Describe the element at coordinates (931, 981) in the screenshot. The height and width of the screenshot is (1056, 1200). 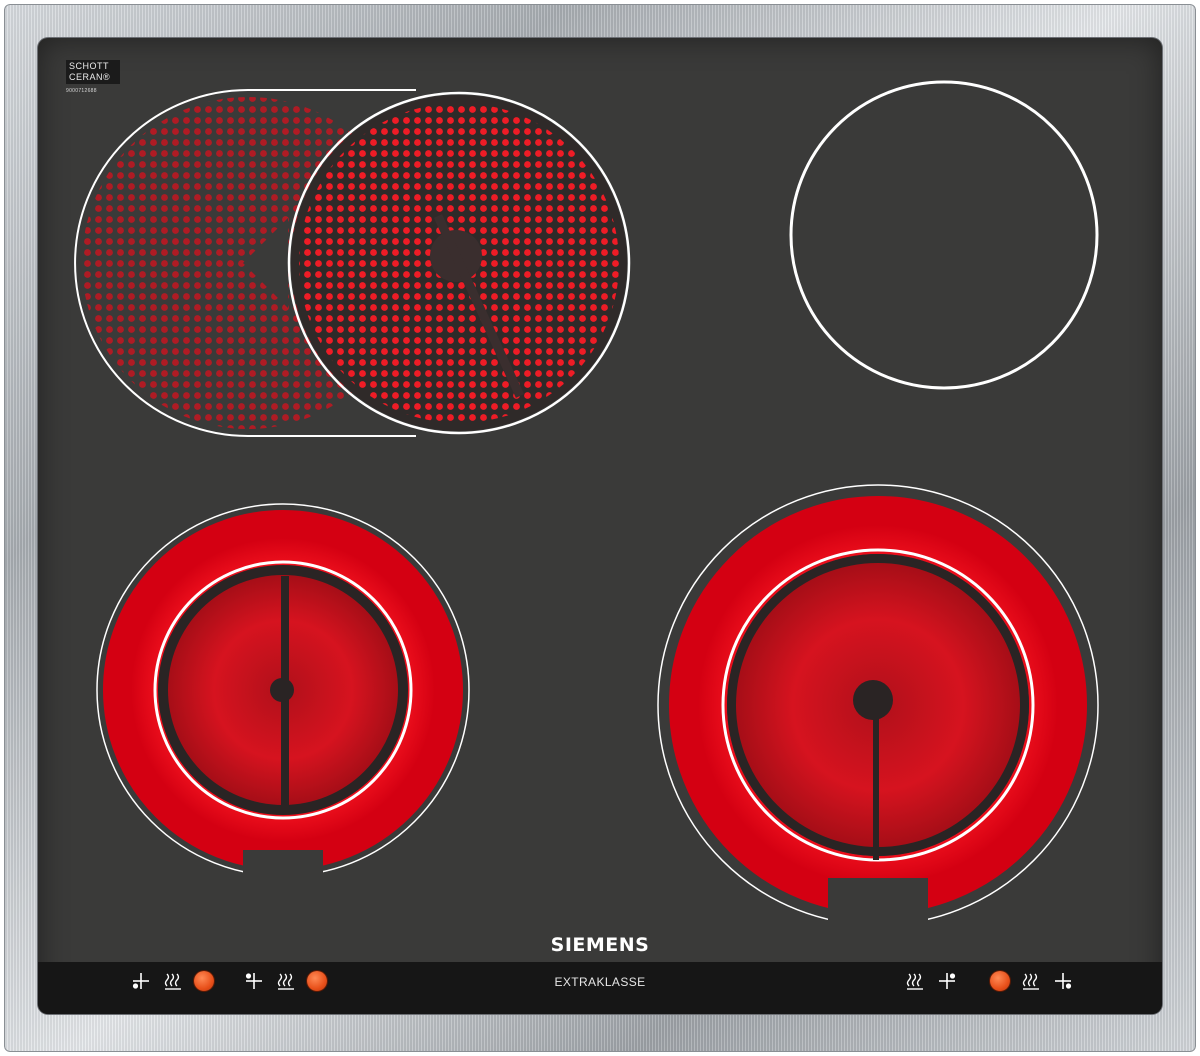
I see `control-rear-right` at that location.